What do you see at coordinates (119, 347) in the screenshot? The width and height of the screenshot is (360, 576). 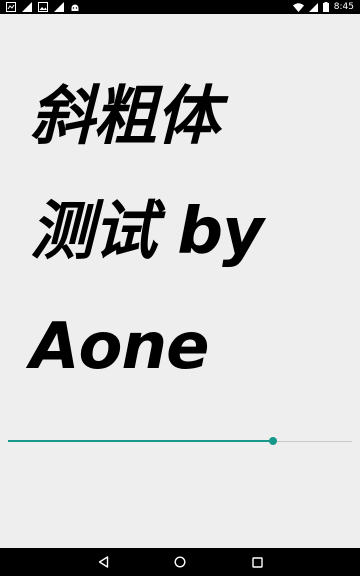 I see `text-line-3: Aone` at bounding box center [119, 347].